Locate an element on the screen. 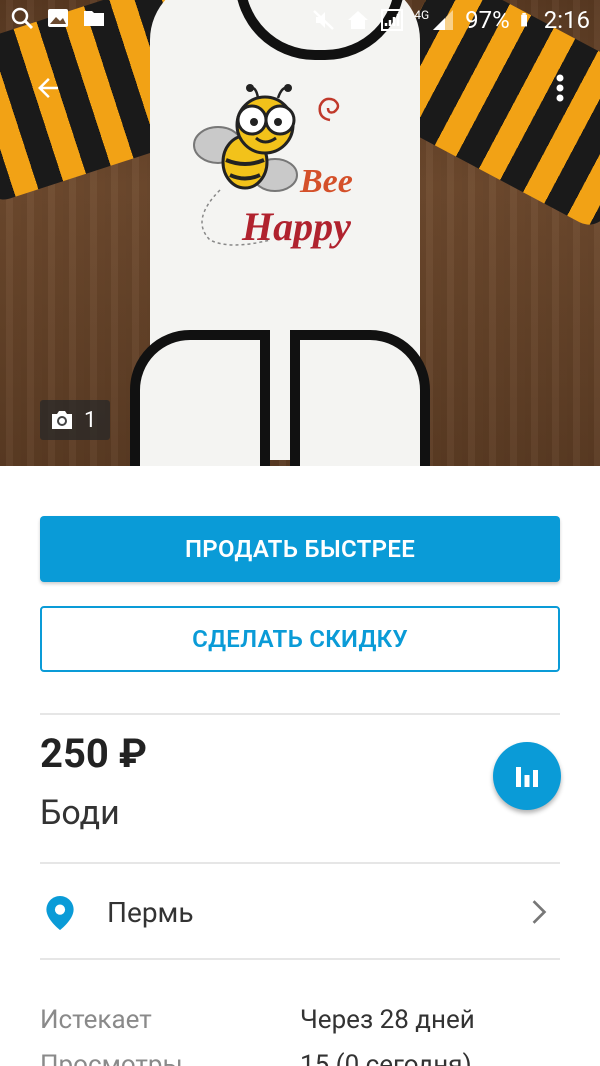  detail-label: Истекает is located at coordinates (96, 1020).